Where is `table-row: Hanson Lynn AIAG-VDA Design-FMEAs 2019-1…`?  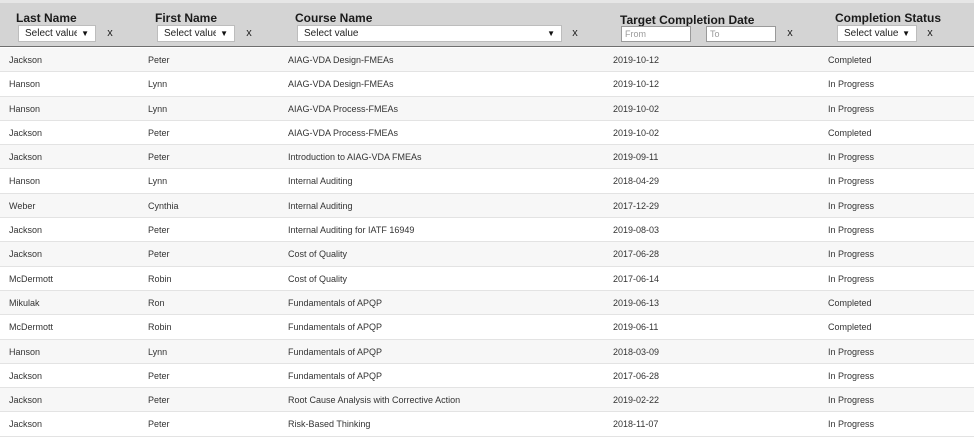 table-row: Hanson Lynn AIAG-VDA Design-FMEAs 2019-1… is located at coordinates (487, 84).